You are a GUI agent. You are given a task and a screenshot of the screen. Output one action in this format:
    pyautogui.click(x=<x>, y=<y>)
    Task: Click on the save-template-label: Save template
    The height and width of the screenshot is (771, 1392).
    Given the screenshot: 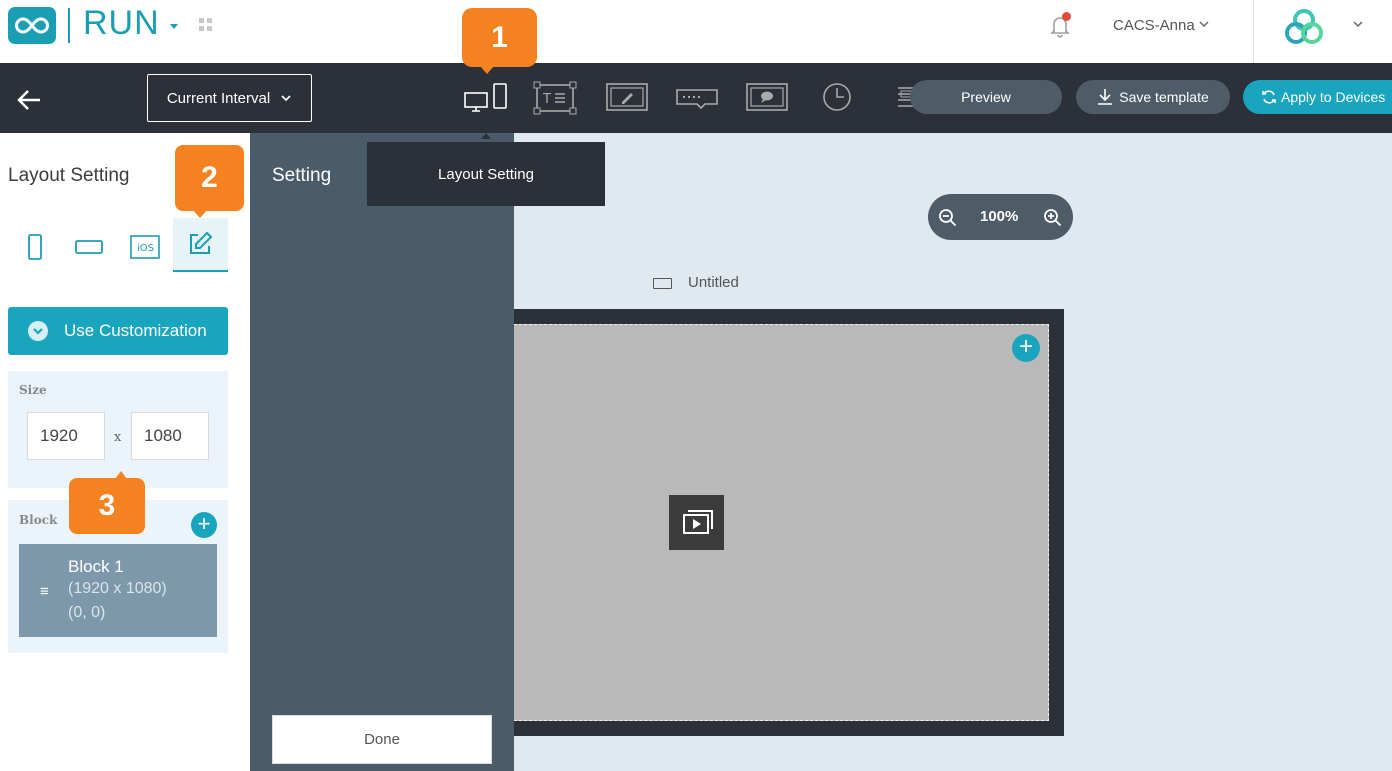 What is the action you would take?
    pyautogui.click(x=1164, y=97)
    